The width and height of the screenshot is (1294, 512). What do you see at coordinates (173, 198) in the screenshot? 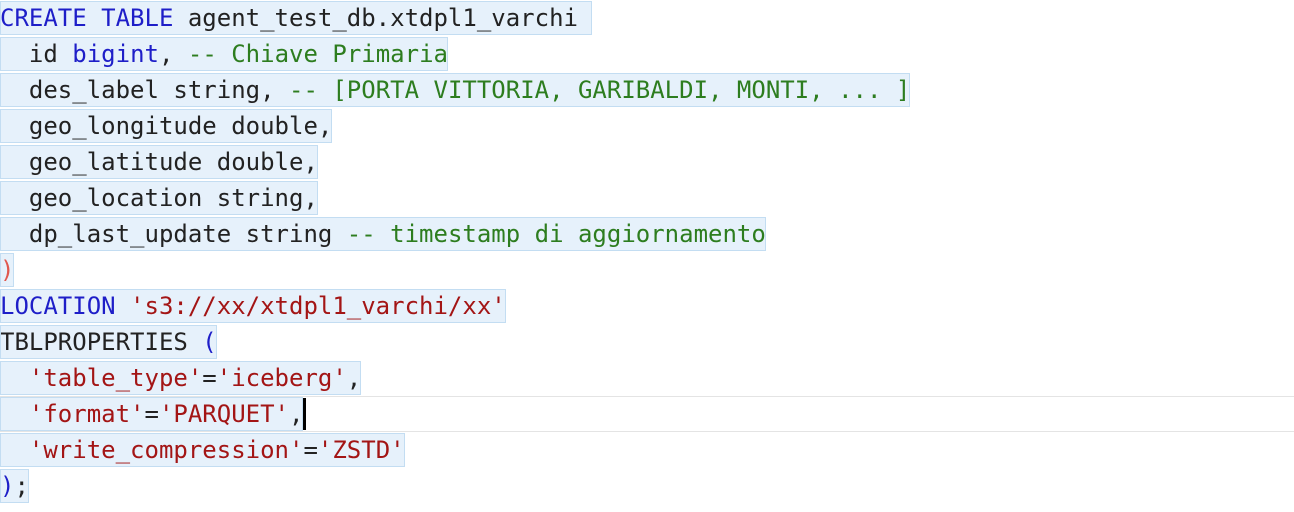
I see `column-geo-location: geo_location string,` at bounding box center [173, 198].